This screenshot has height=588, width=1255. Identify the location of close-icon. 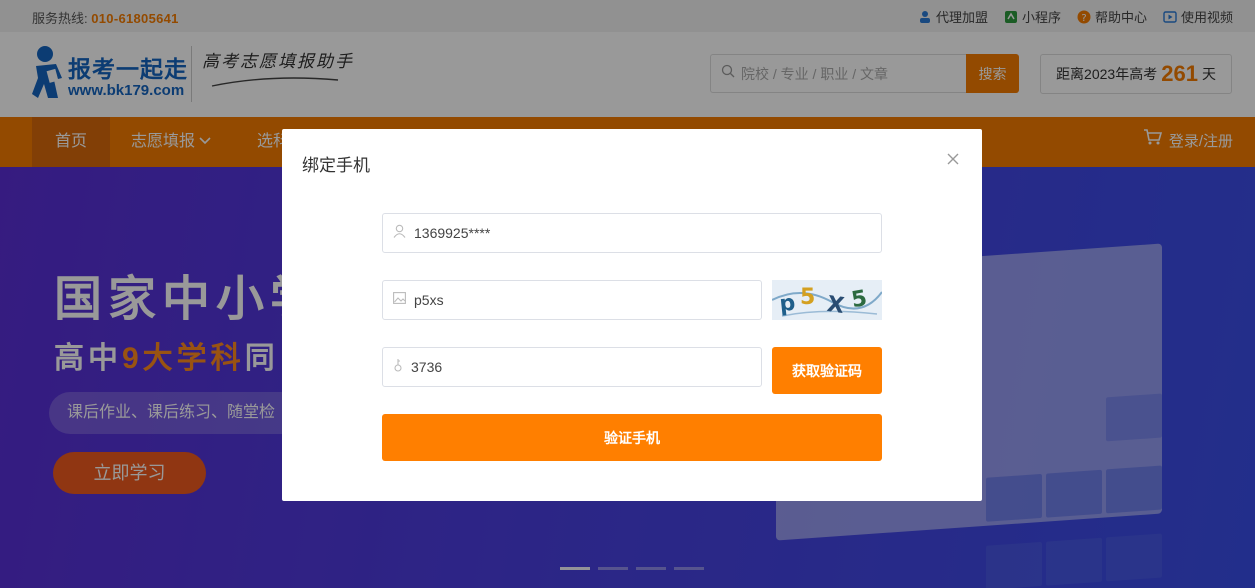
(953, 159).